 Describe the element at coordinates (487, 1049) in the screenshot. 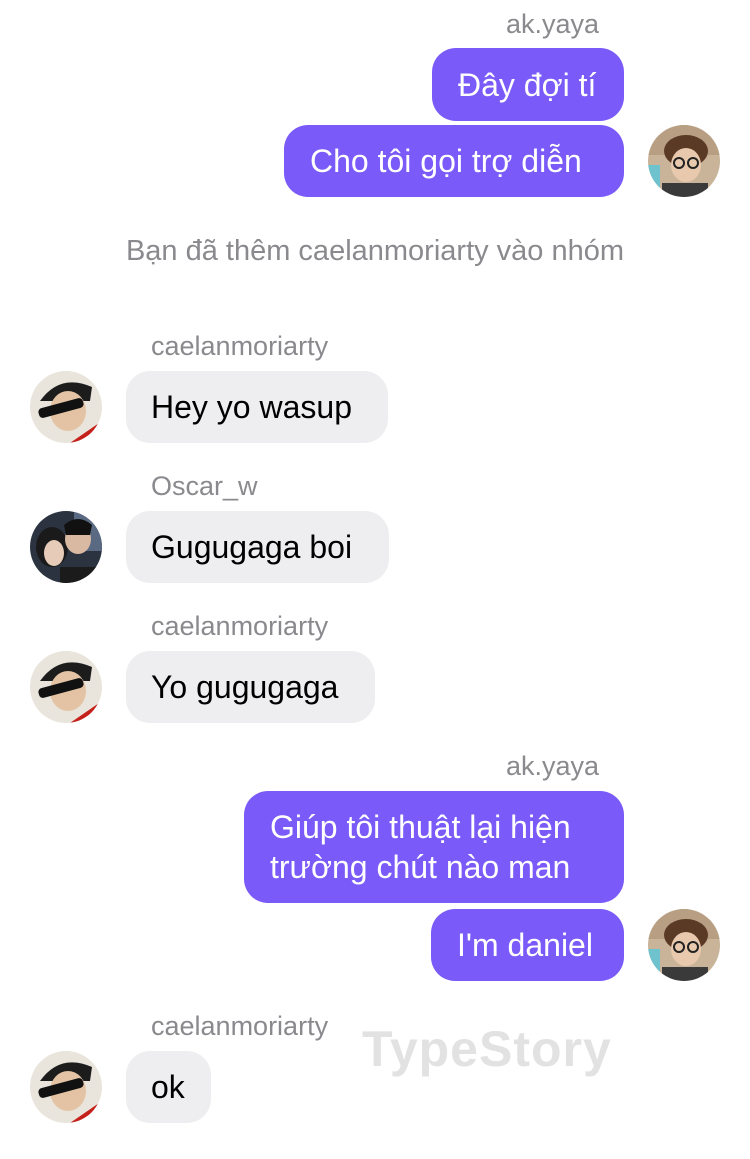

I see `watermark: TypeStory` at that location.